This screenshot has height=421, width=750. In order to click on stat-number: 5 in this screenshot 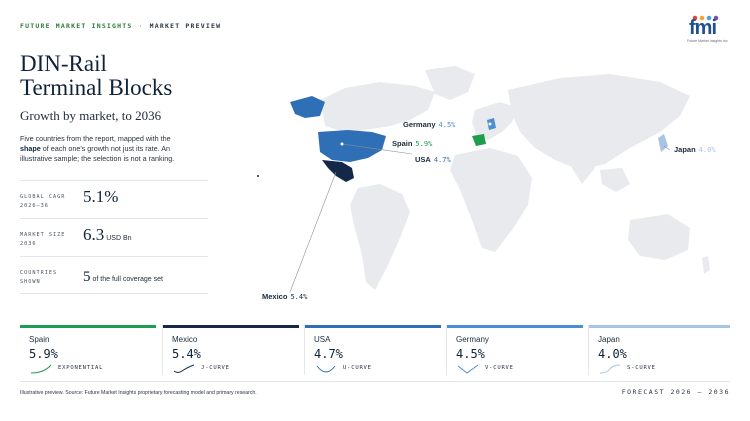, I will do `click(87, 277)`.